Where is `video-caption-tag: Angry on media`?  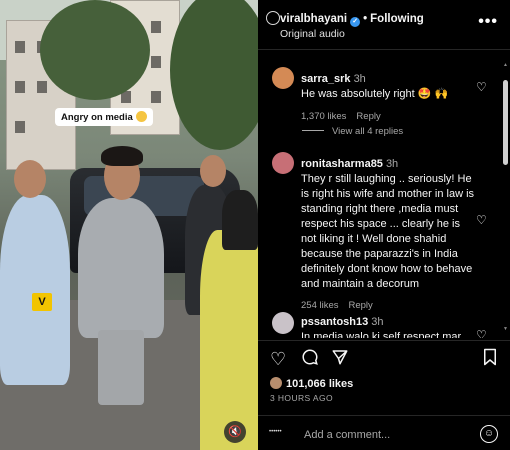
video-caption-tag: Angry on media is located at coordinates (104, 117).